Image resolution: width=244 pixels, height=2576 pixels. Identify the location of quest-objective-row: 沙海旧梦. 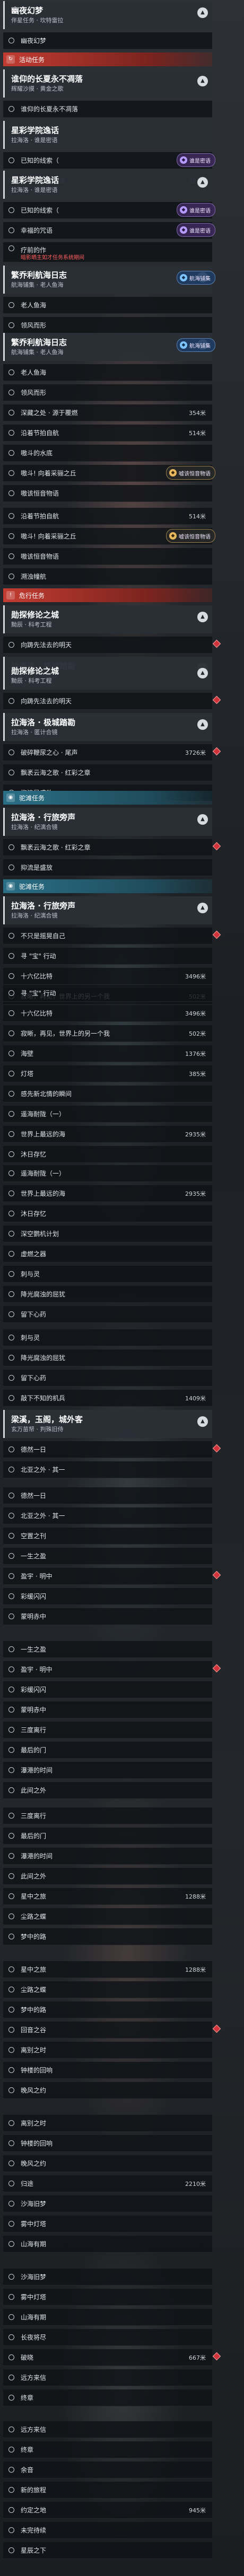
(108, 2203).